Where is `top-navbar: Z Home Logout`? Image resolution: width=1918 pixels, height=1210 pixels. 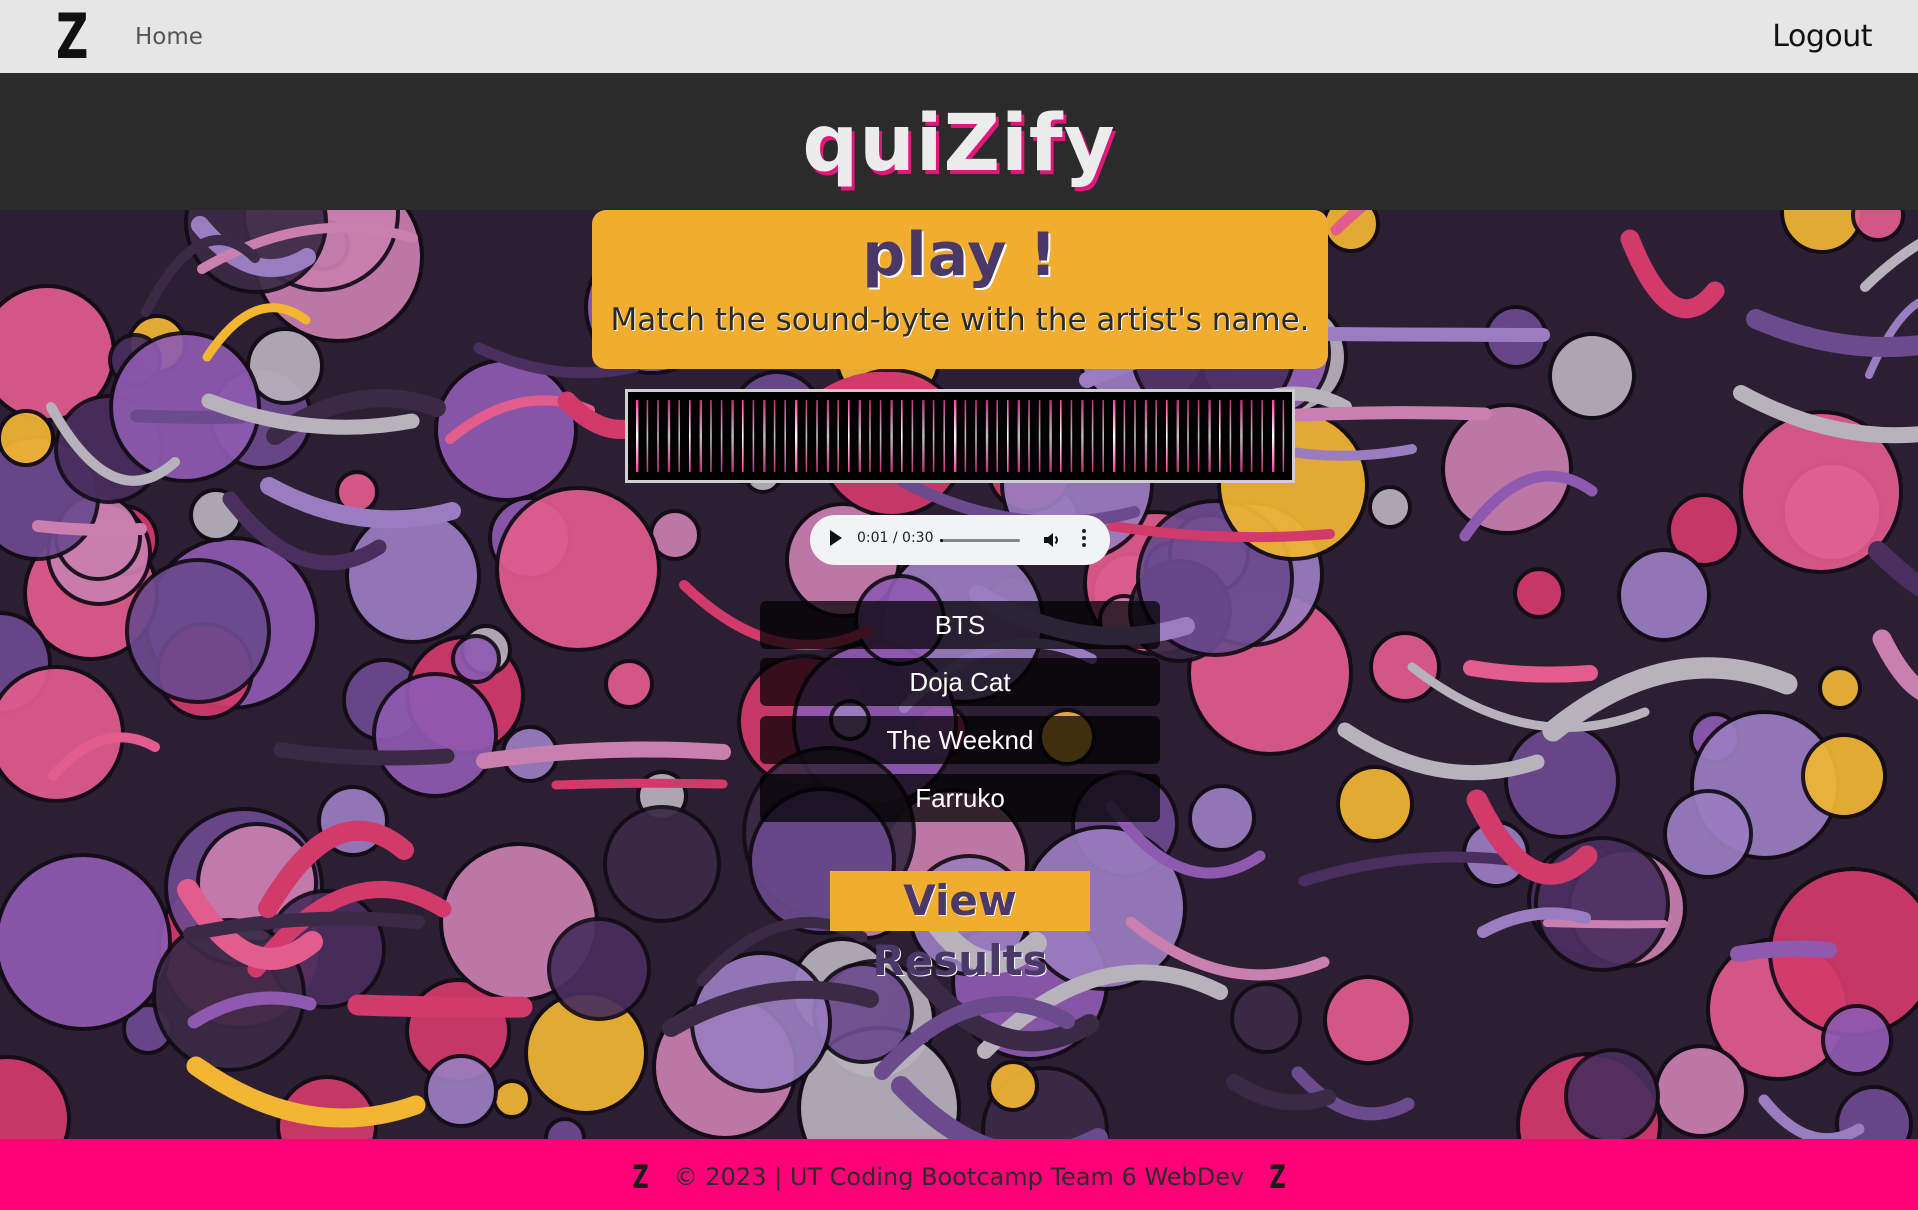 top-navbar: Z Home Logout is located at coordinates (959, 36).